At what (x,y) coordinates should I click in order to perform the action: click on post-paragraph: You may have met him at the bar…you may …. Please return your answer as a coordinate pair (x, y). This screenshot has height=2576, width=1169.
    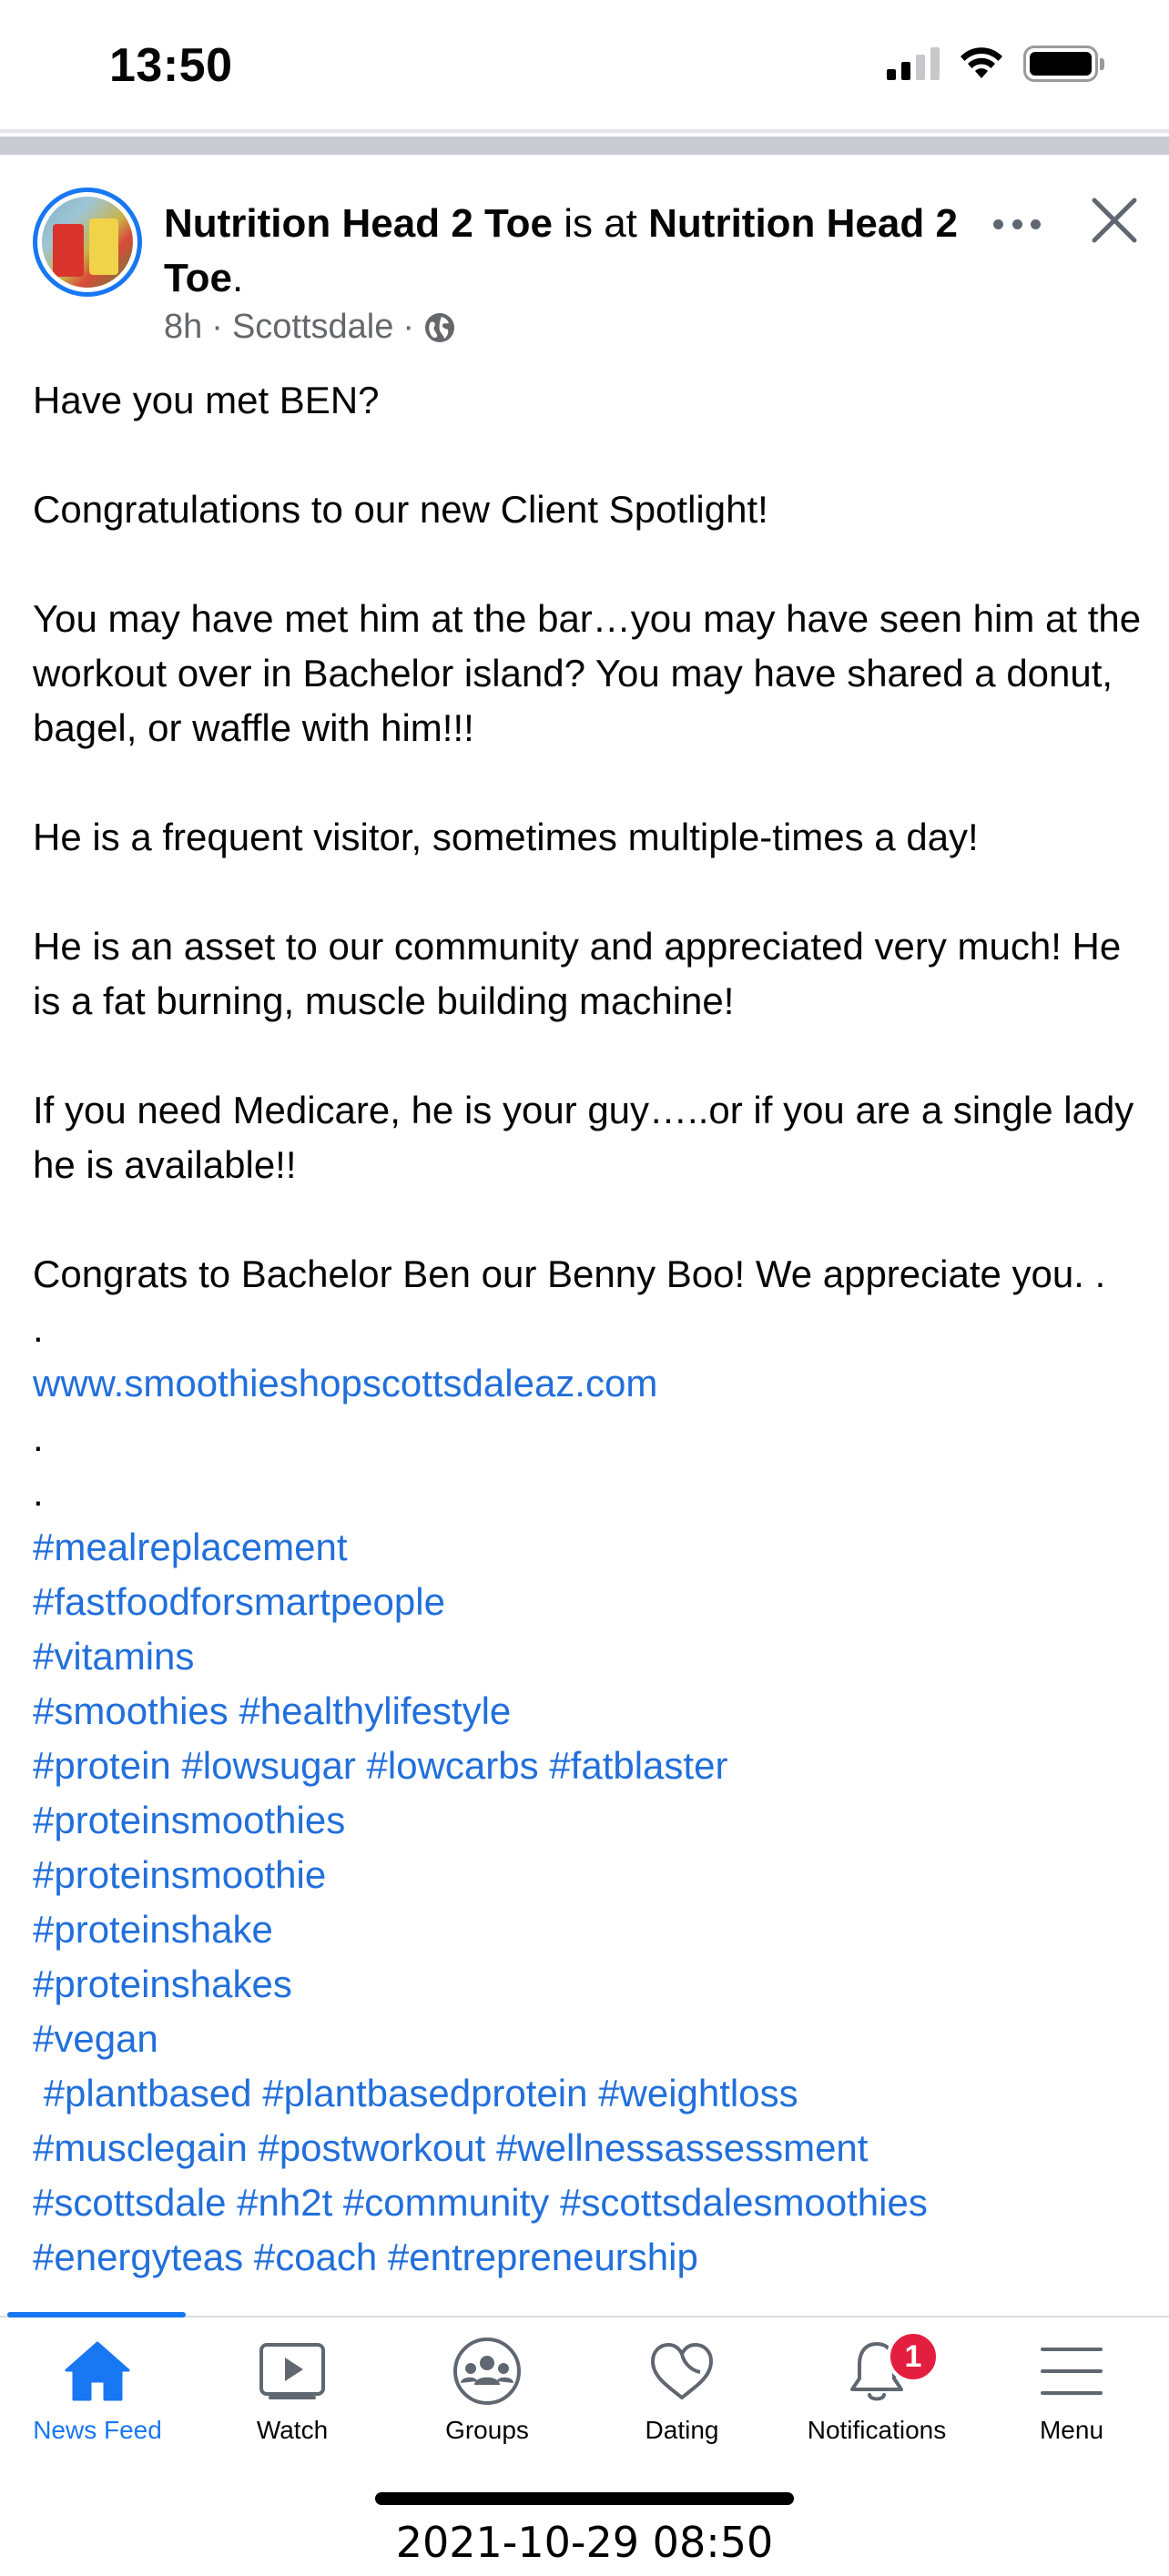
    Looking at the image, I should click on (587, 673).